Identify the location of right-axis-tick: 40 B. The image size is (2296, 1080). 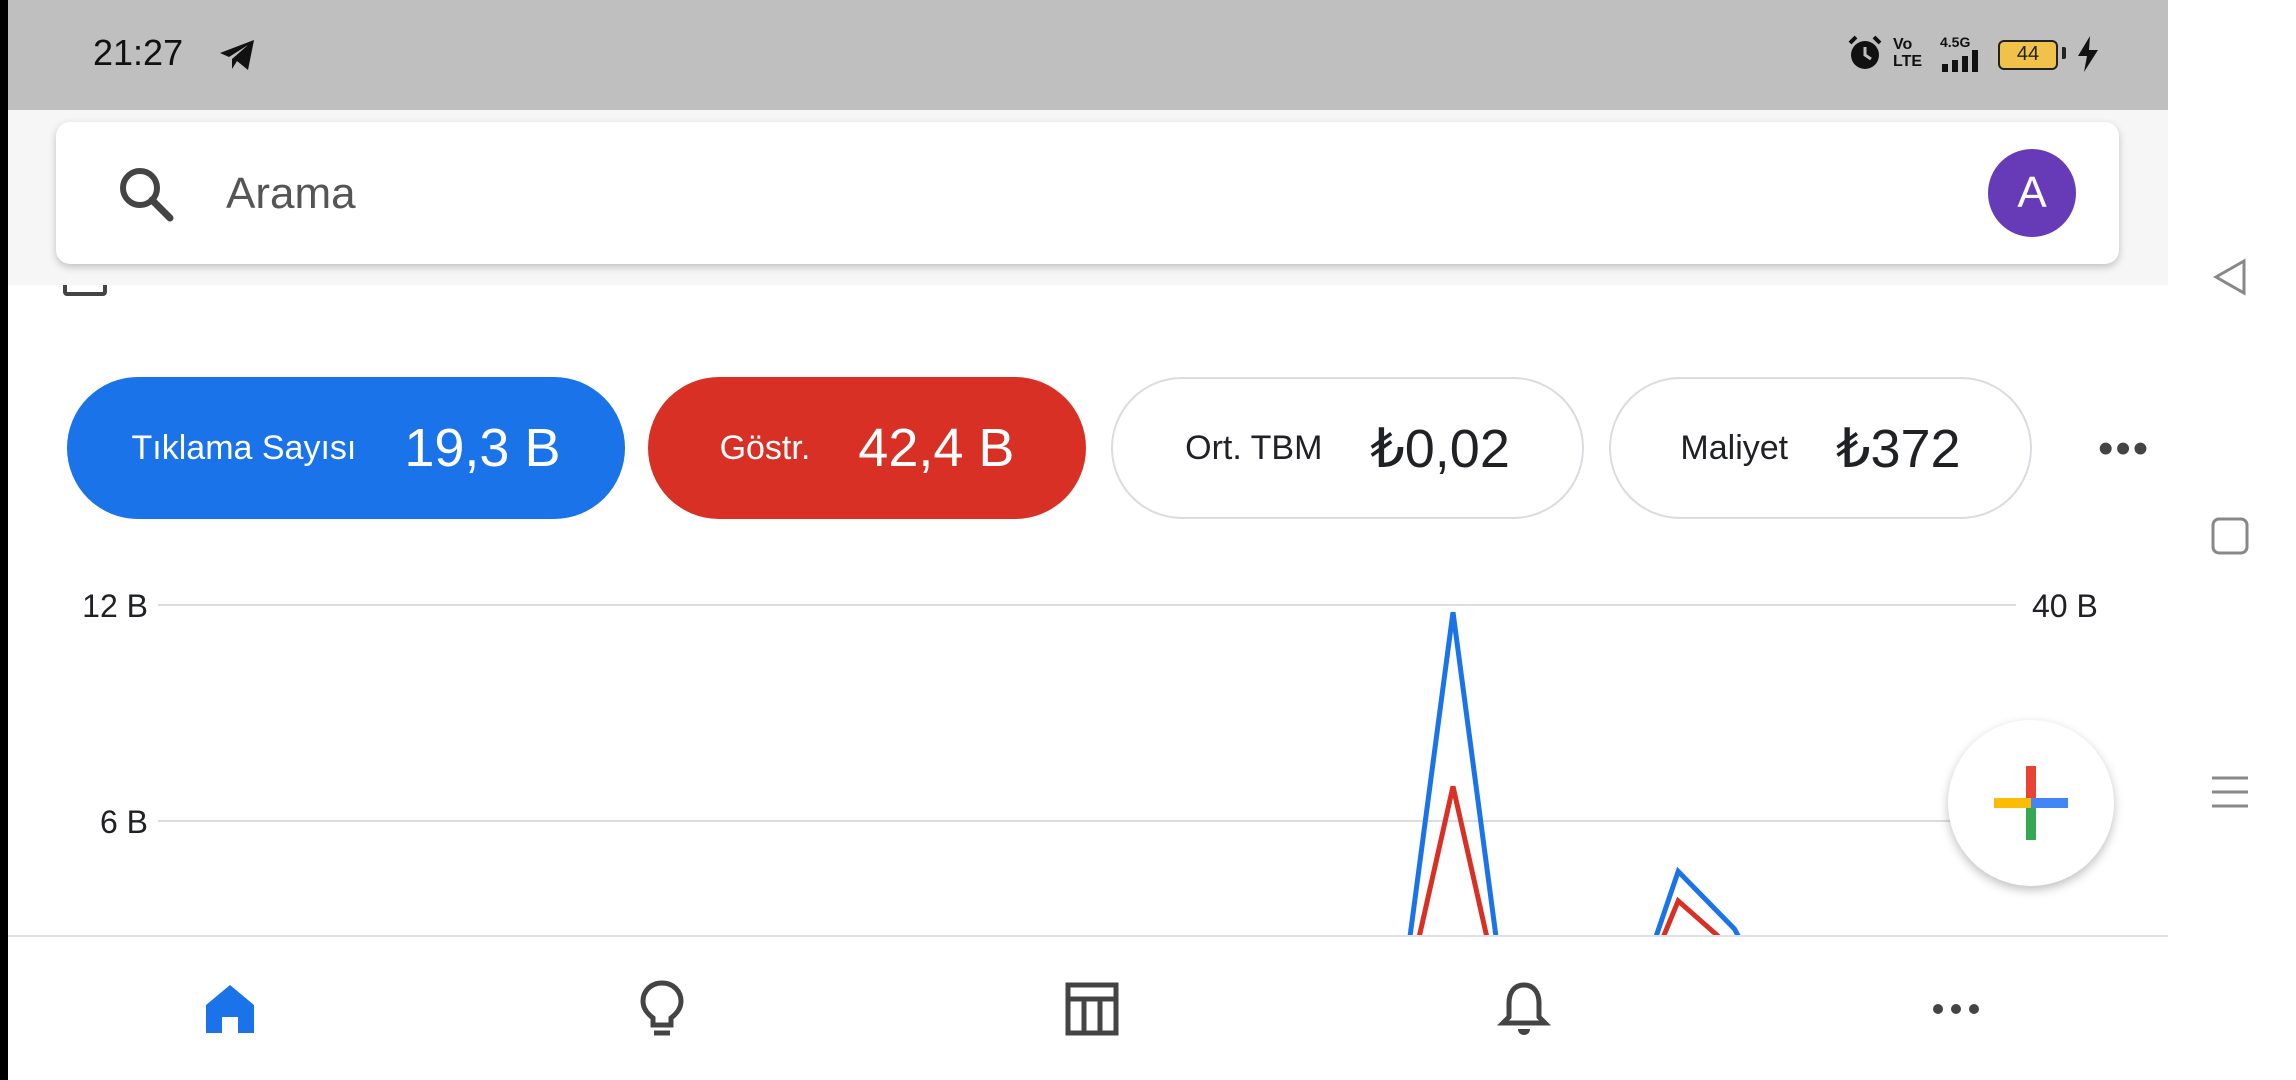
(2065, 606).